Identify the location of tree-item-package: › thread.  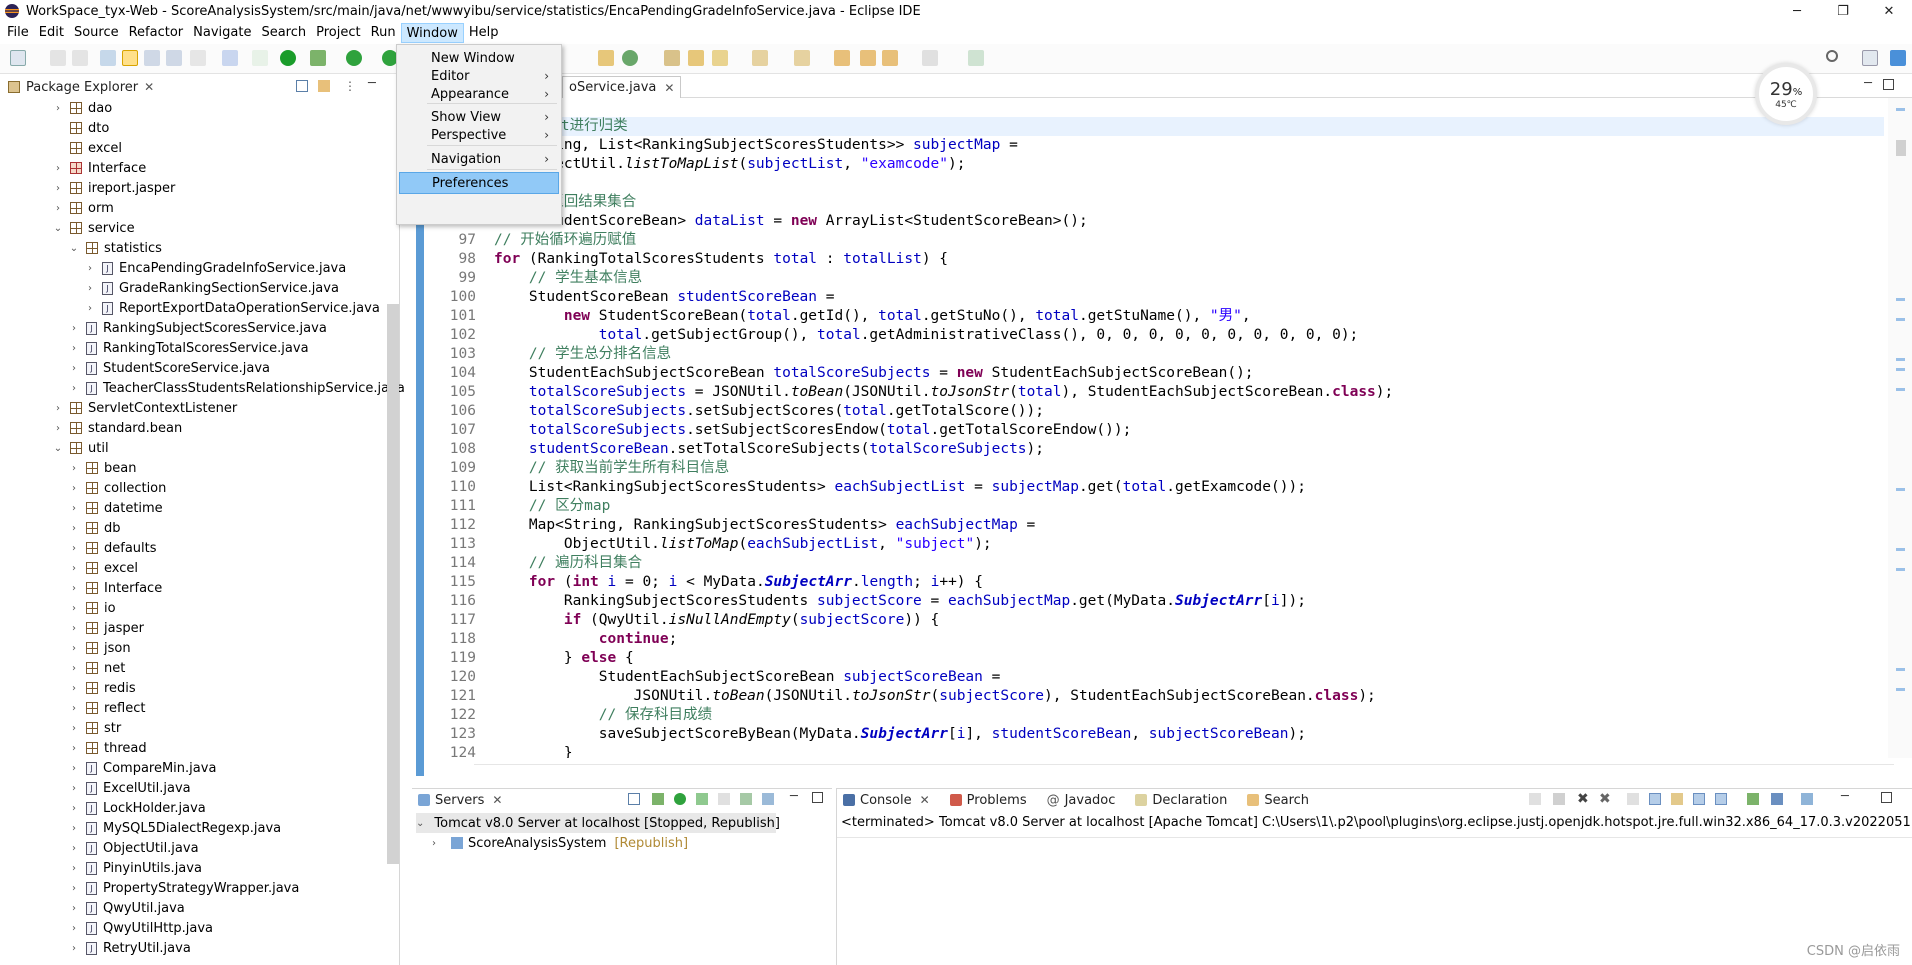
(107, 748).